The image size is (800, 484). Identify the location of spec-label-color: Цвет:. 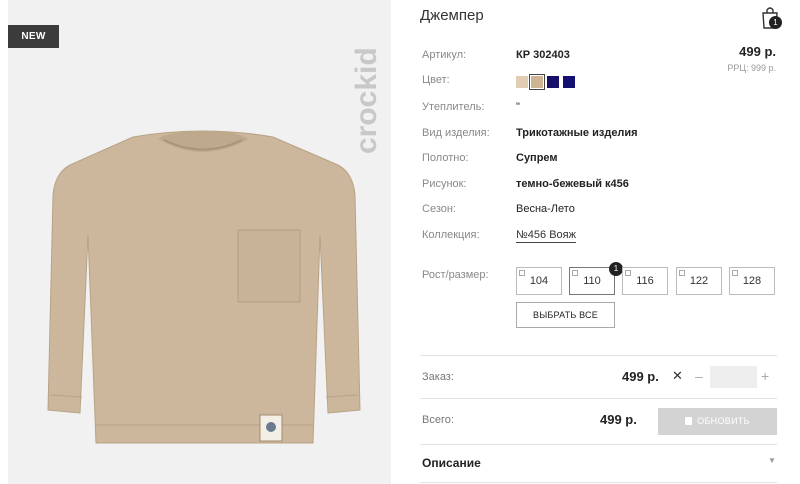
(436, 80).